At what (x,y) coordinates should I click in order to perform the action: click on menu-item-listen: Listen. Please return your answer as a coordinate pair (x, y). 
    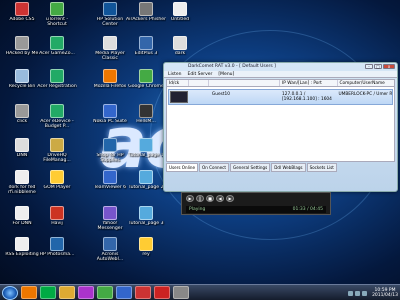
    Looking at the image, I should click on (175, 74).